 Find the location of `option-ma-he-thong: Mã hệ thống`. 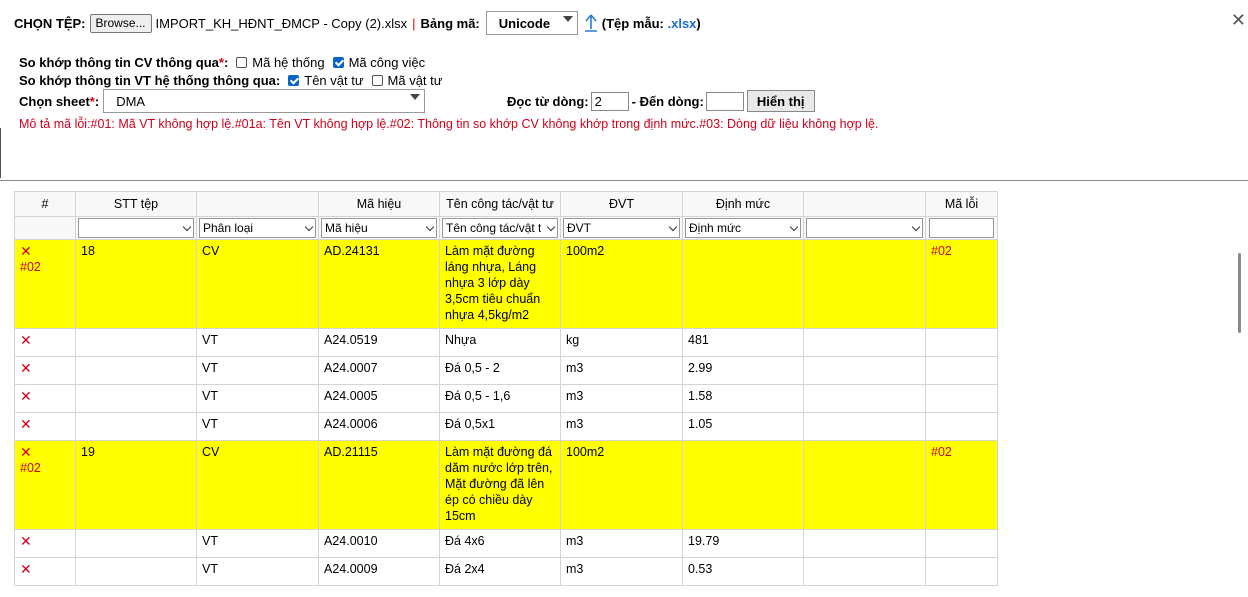

option-ma-he-thong: Mã hệ thống is located at coordinates (288, 62).